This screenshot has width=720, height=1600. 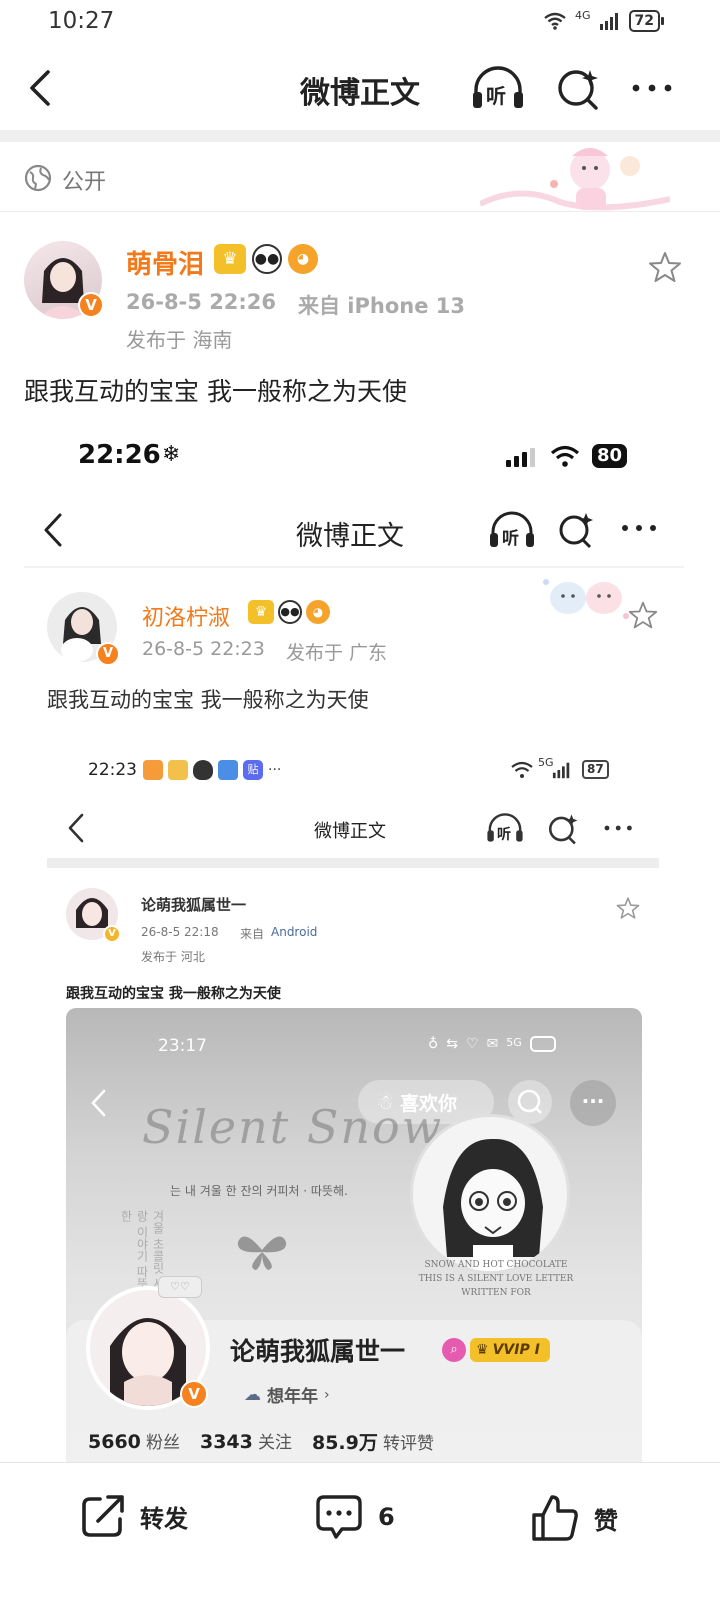 What do you see at coordinates (252, 1394) in the screenshot?
I see `cloud-icon: ☁` at bounding box center [252, 1394].